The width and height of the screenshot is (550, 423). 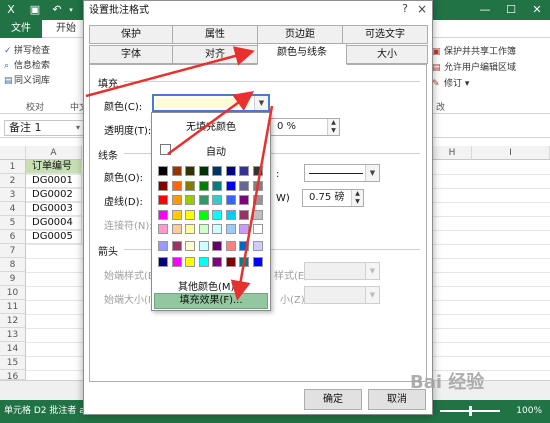 I want to click on line-style-dropdown-icon: ▼, so click(x=372, y=173).